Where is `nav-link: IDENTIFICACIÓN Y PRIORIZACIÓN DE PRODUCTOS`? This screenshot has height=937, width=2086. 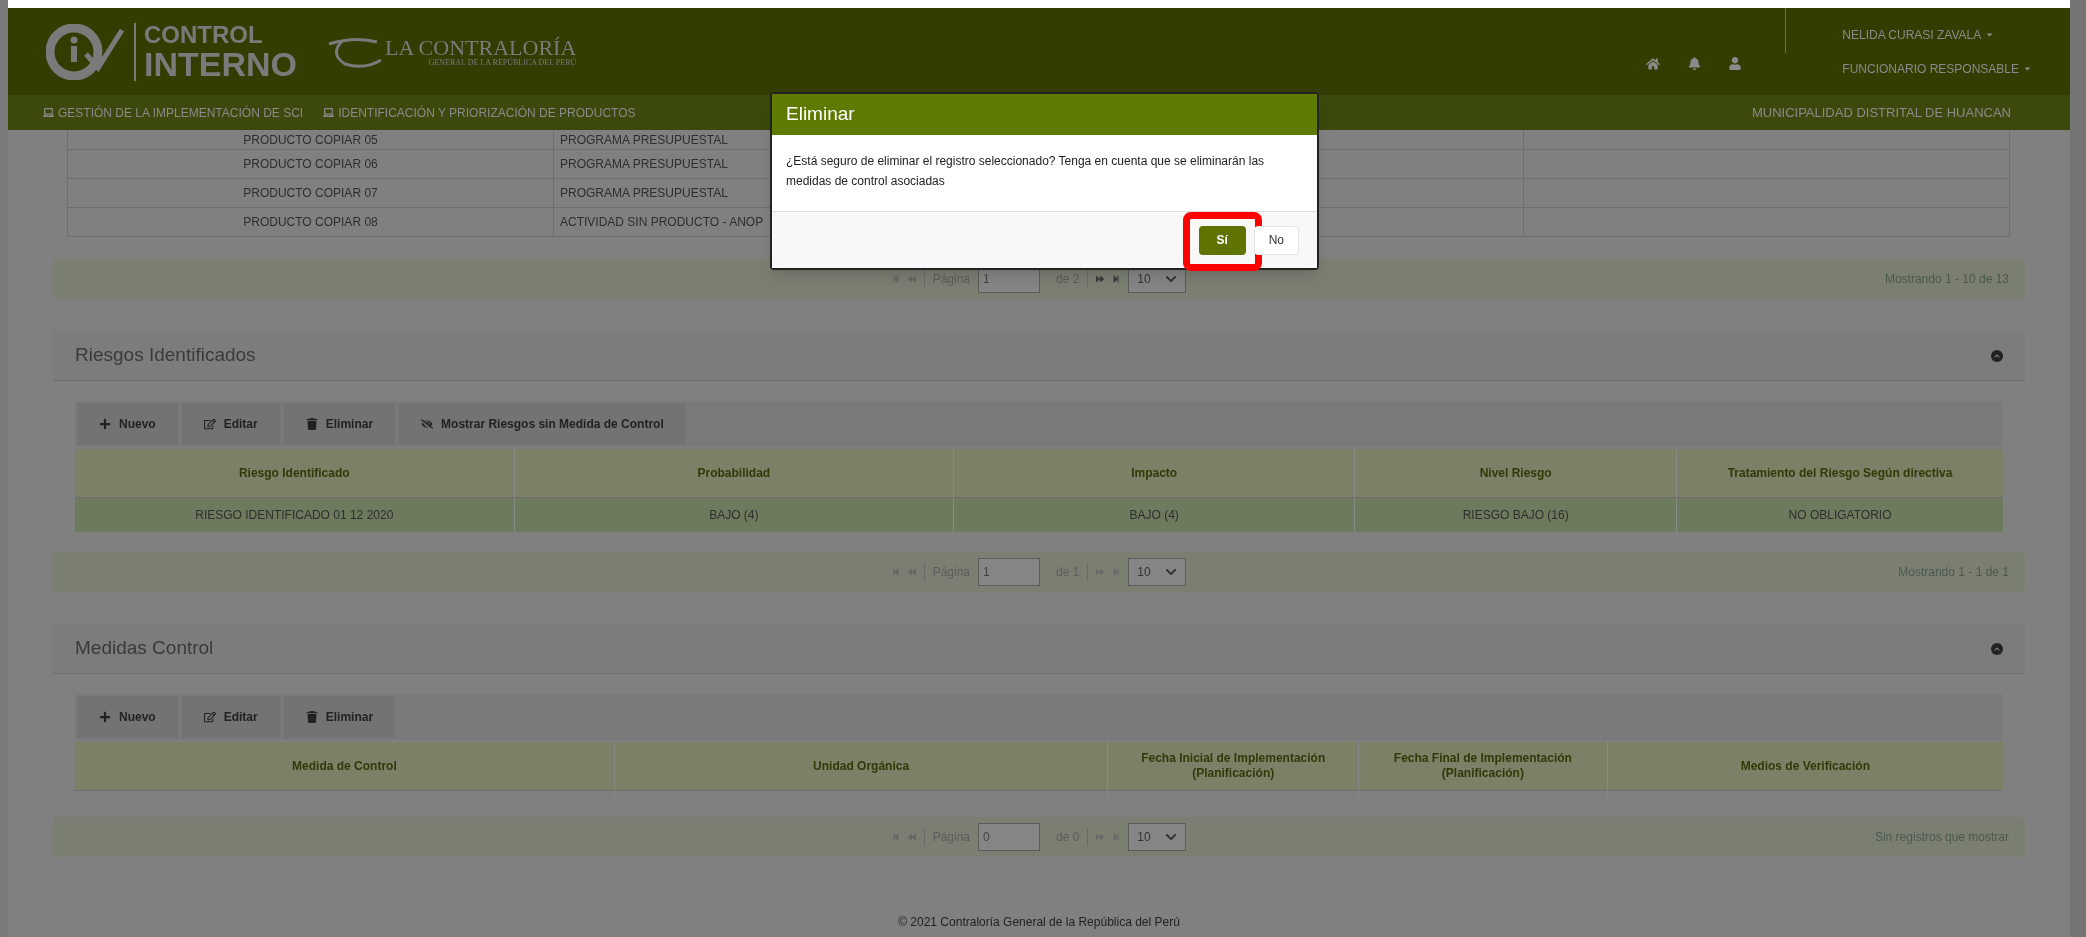 nav-link: IDENTIFICACIÓN Y PRIORIZACIÓN DE PRODUCTOS is located at coordinates (479, 112).